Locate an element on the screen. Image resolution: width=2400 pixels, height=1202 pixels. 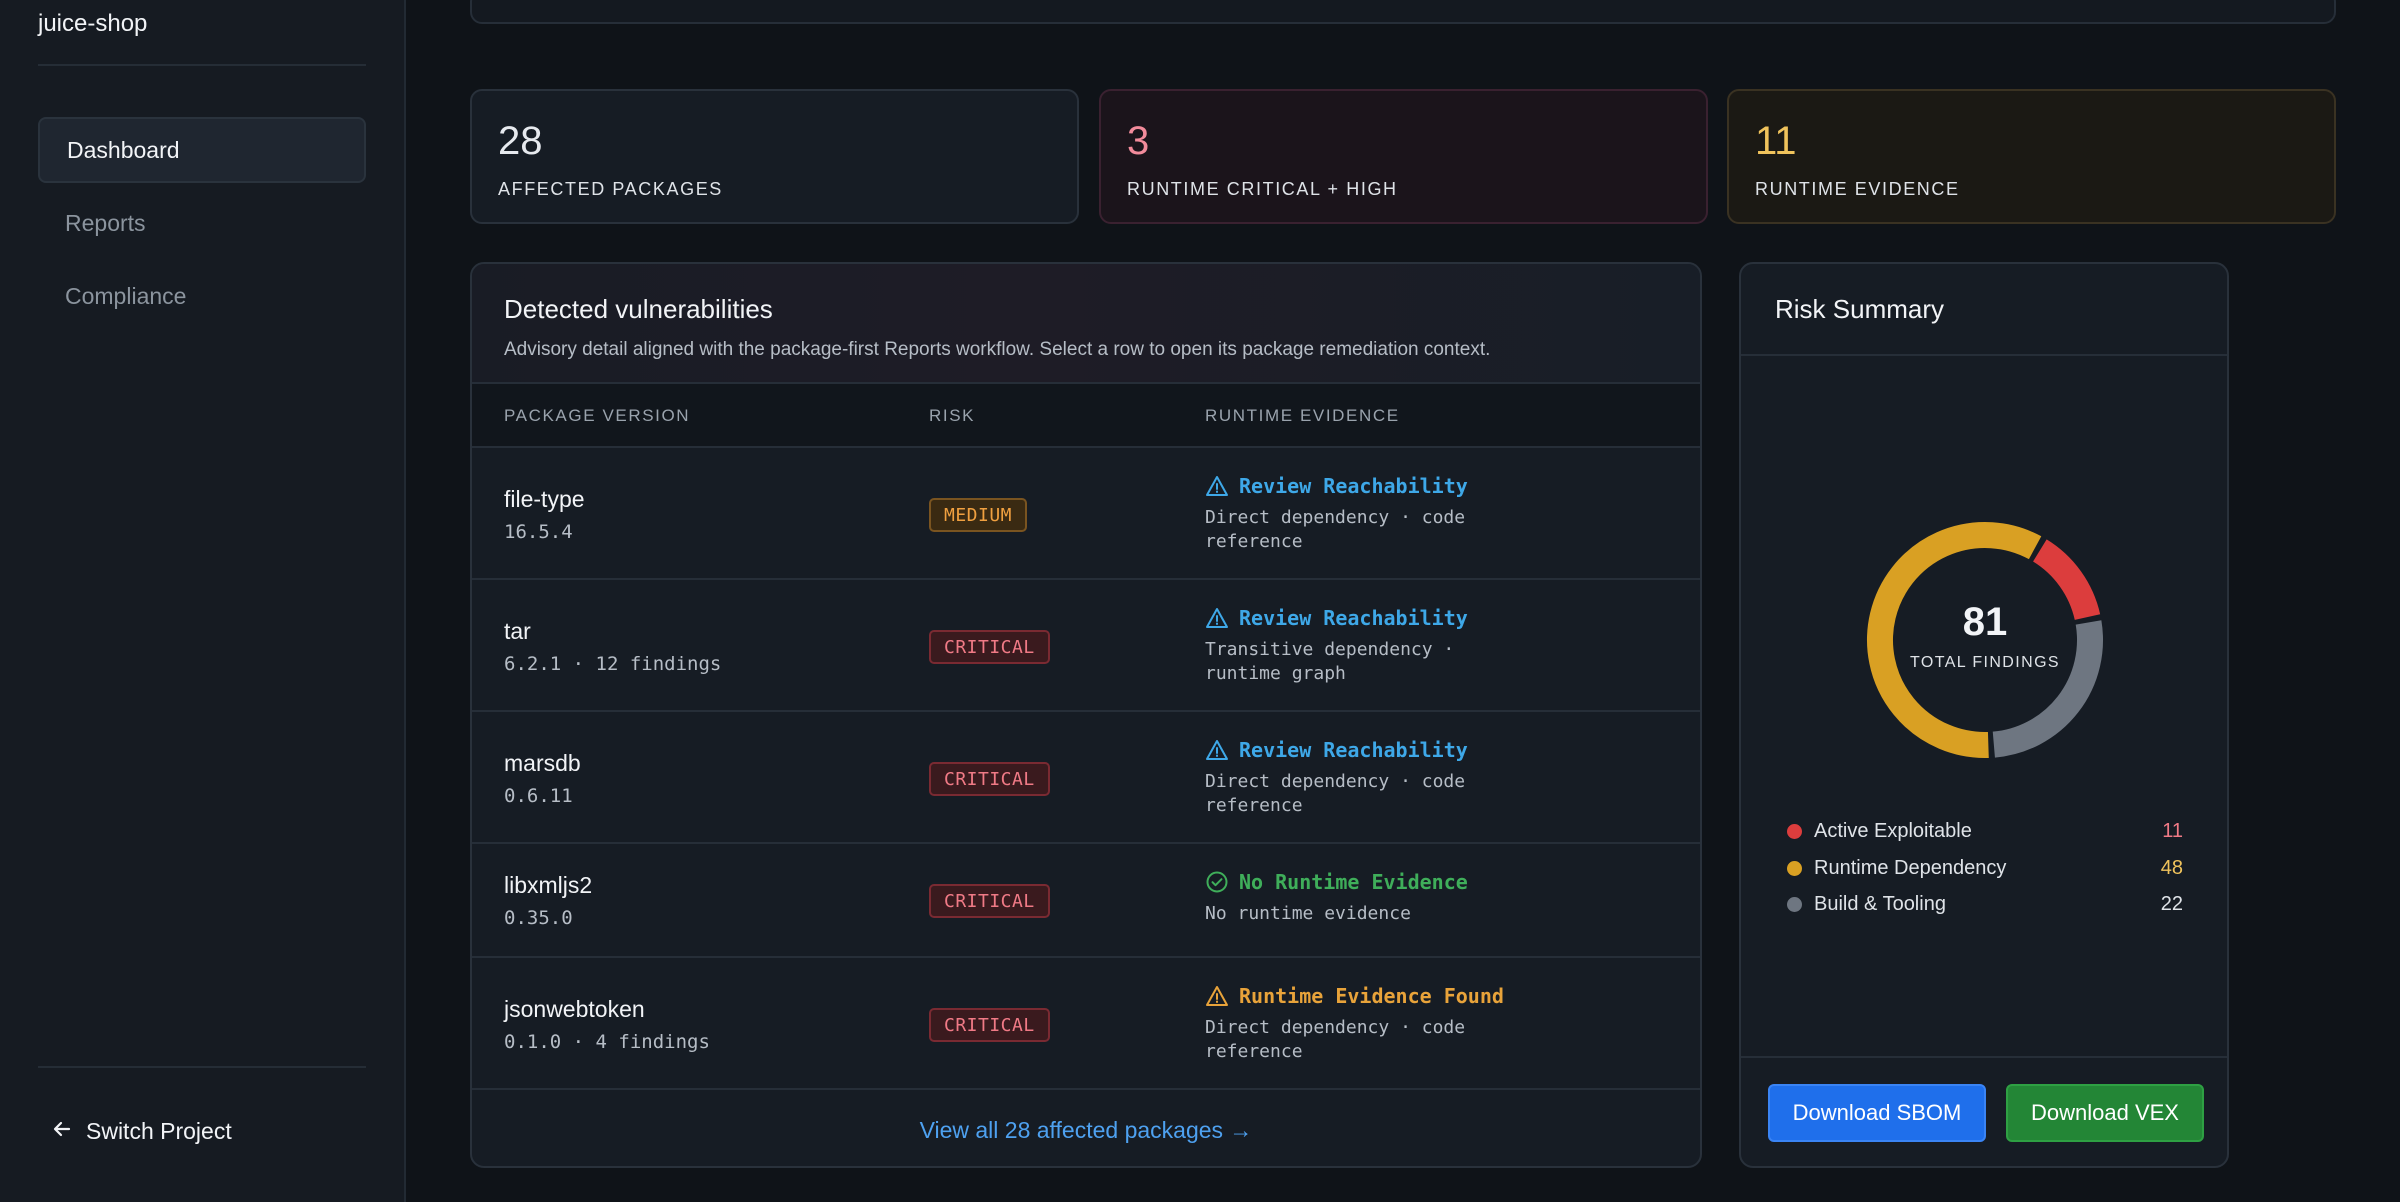
evidence-link: No Runtime Evidence is located at coordinates (1336, 882).